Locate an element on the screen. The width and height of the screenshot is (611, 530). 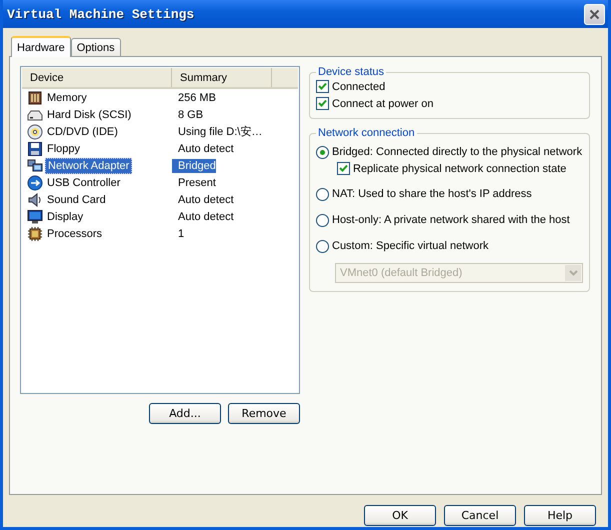
checkbox-label: Connect at power on is located at coordinates (383, 104).